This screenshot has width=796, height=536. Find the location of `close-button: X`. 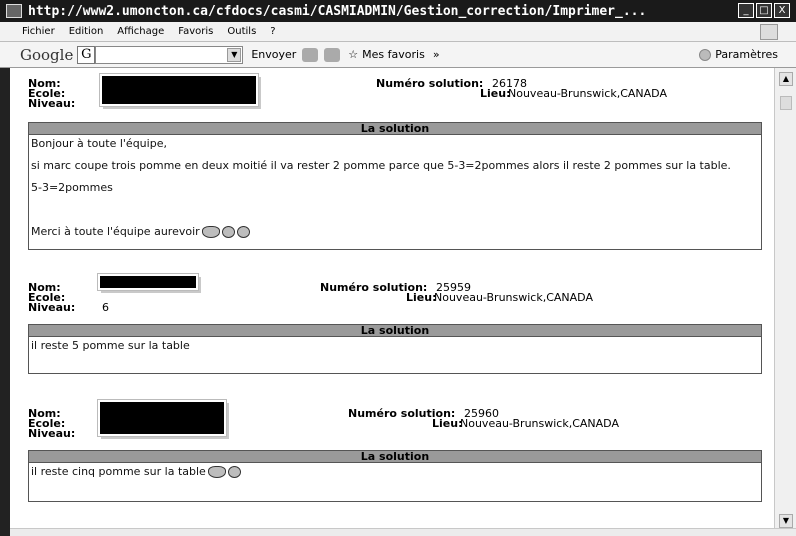

close-button: X is located at coordinates (782, 10).